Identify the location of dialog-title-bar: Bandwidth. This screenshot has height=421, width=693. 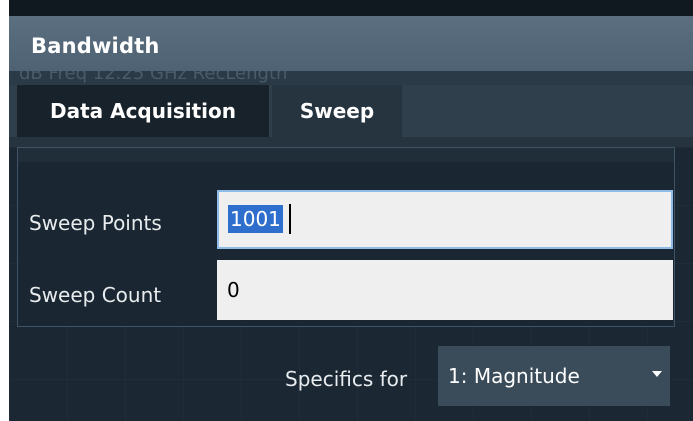
(351, 43).